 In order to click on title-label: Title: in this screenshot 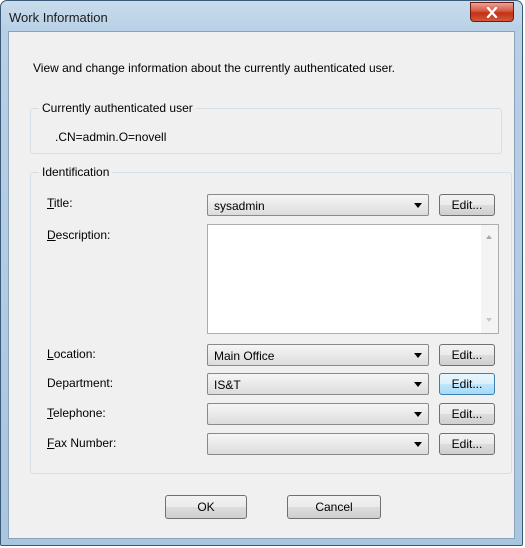, I will do `click(60, 203)`.